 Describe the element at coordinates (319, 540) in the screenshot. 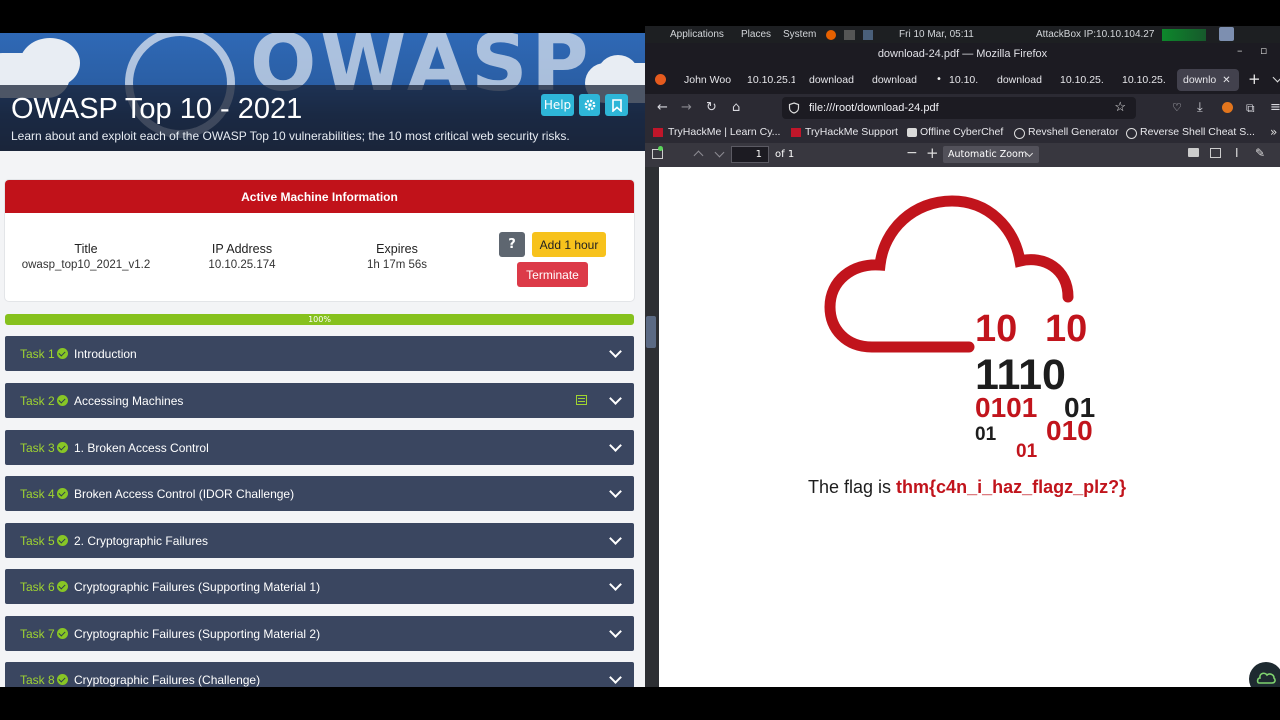

I see `task-row: Task 5 2. Cryptographic Failures` at that location.